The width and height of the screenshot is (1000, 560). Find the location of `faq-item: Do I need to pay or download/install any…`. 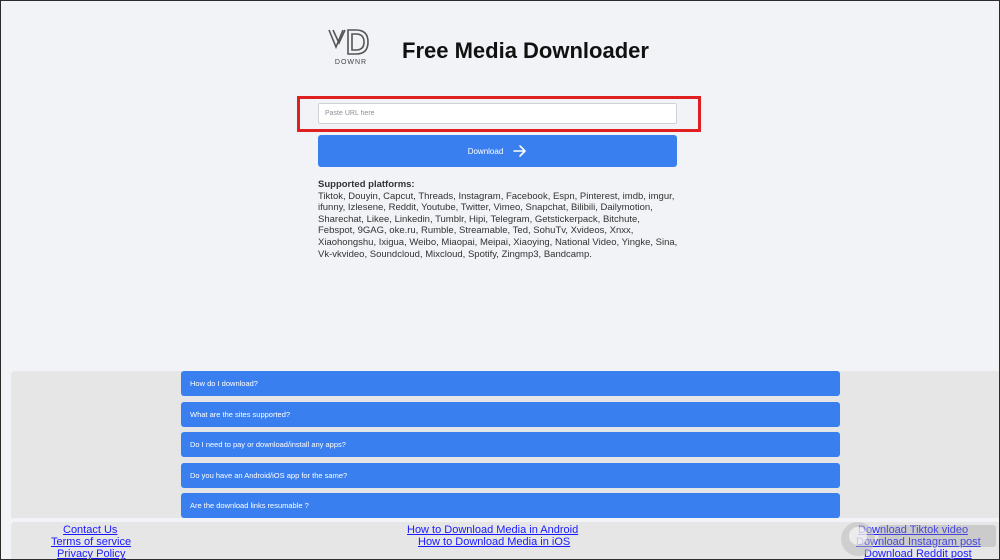

faq-item: Do I need to pay or download/install any… is located at coordinates (510, 444).